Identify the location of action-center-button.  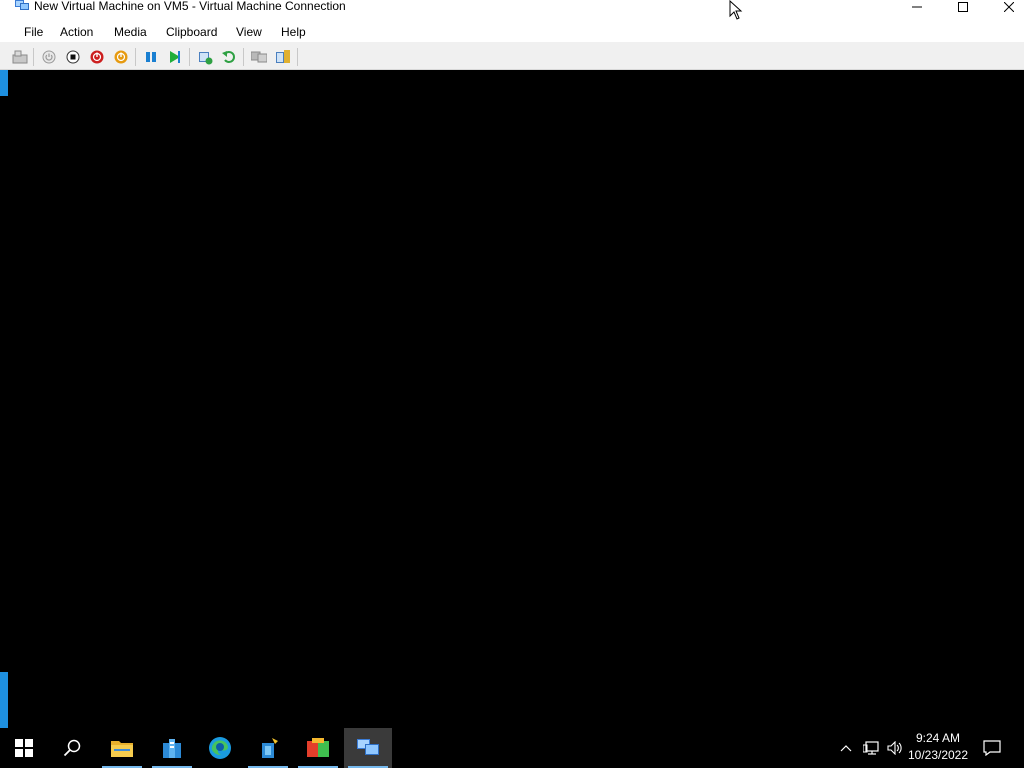
(992, 748).